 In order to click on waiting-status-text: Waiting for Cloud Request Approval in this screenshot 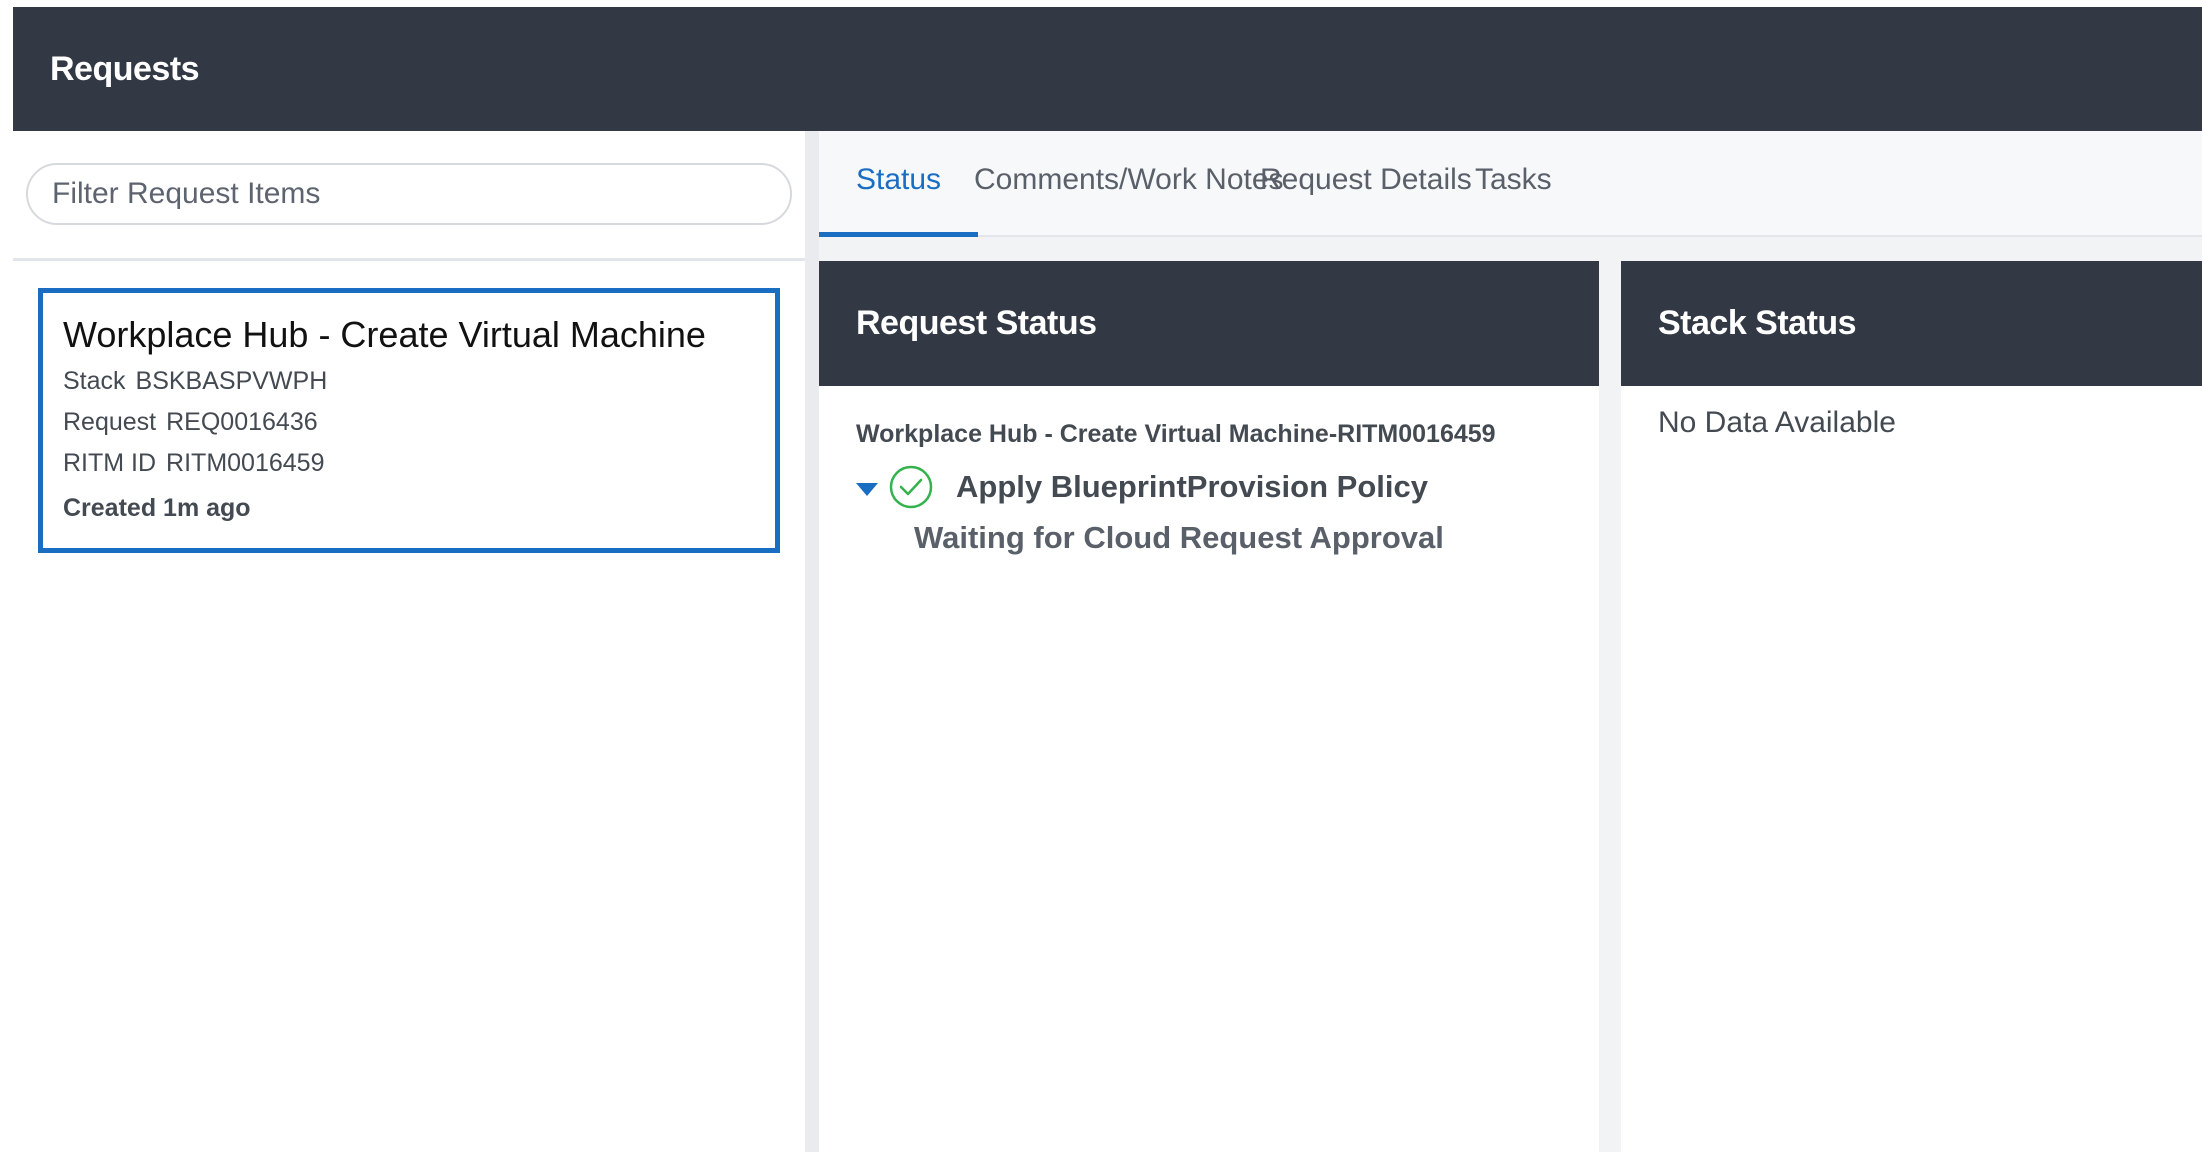, I will do `click(1179, 537)`.